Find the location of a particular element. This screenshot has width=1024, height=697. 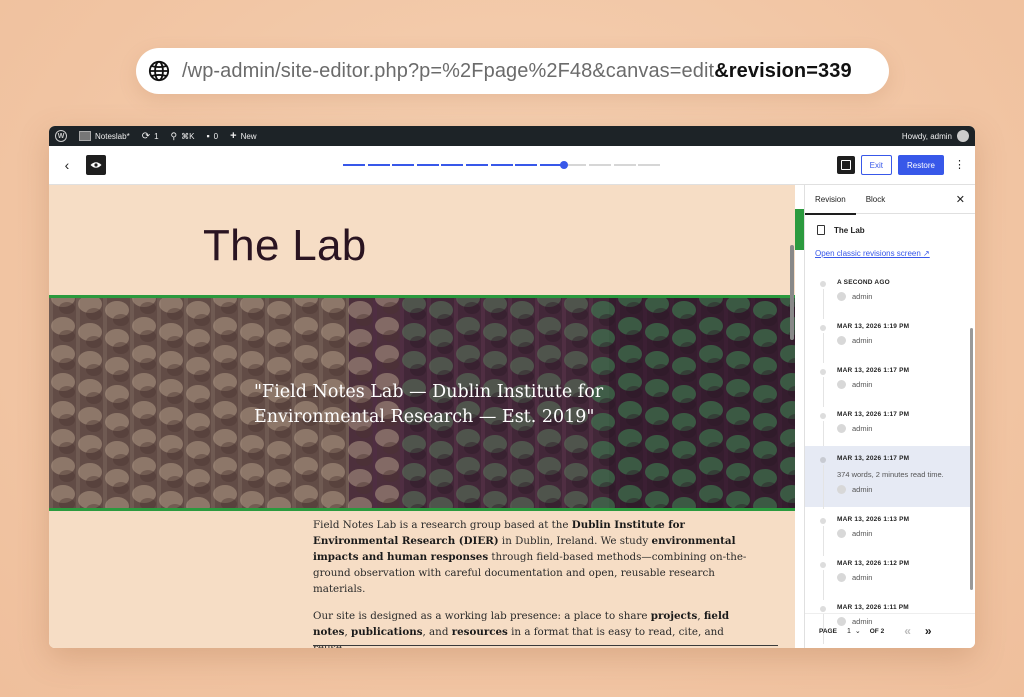

revision-item: MAR 13, 2026 1:13 PM admin is located at coordinates (888, 531).